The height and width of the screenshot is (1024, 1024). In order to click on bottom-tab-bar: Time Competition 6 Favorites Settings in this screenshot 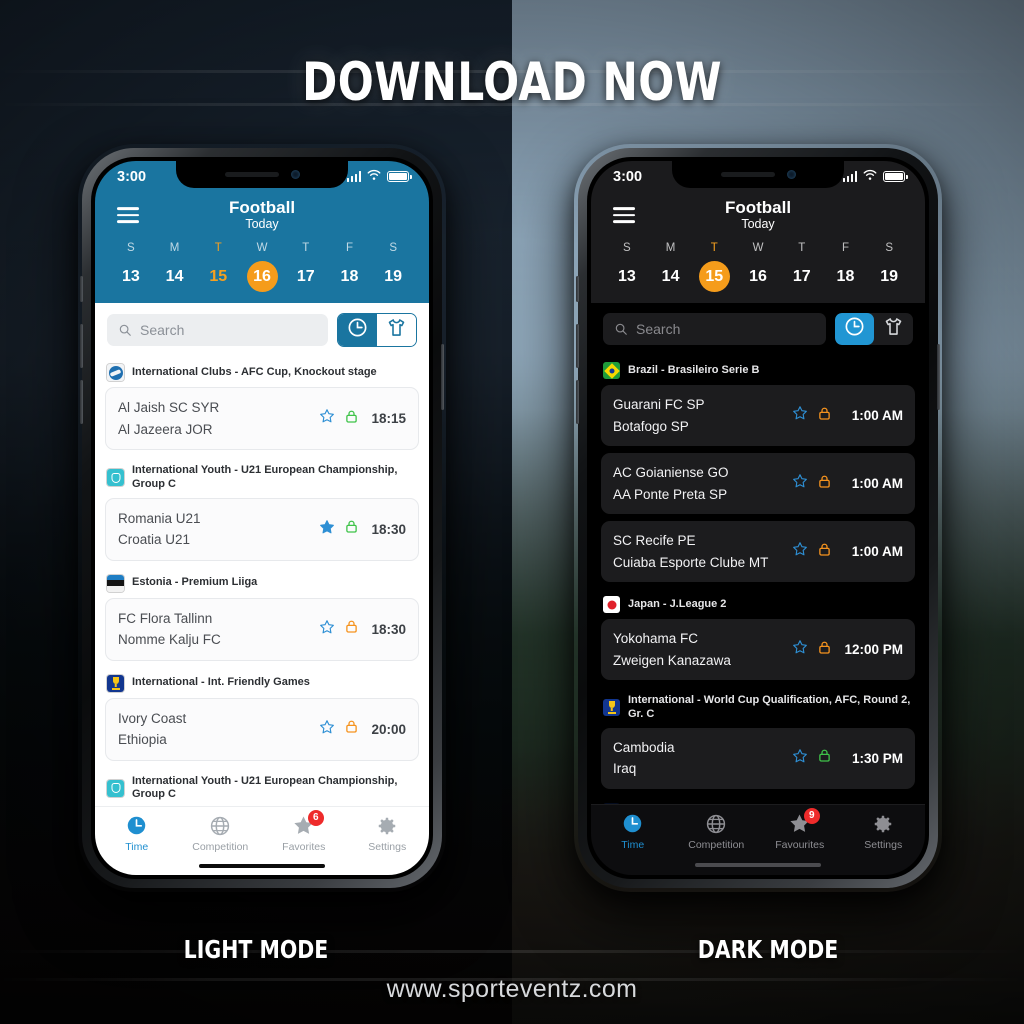, I will do `click(262, 831)`.